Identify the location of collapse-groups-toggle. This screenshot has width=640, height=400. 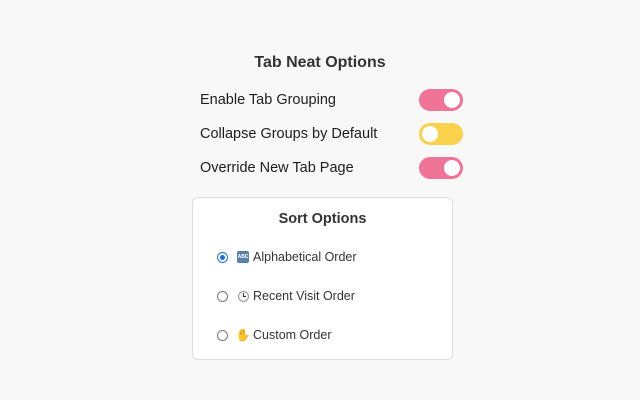
(441, 134).